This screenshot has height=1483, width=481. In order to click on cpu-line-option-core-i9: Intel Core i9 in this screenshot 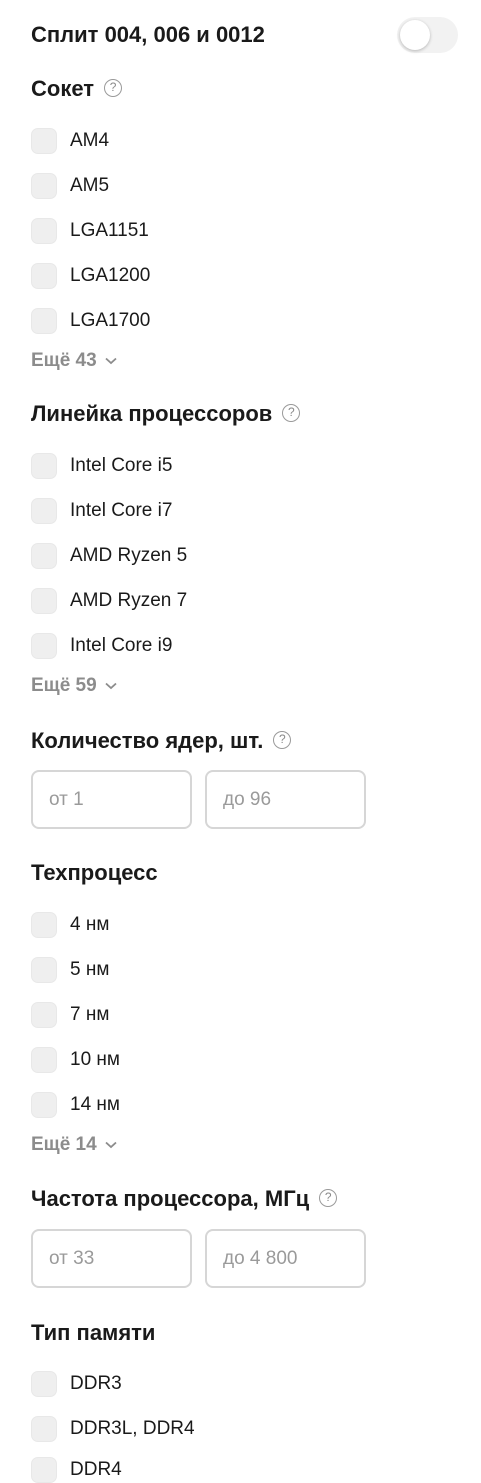, I will do `click(101, 646)`.